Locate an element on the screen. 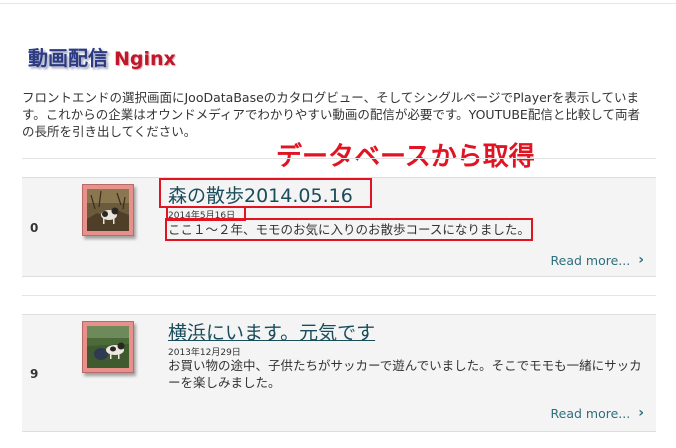 This screenshot has height=448, width=676. top-divider is located at coordinates (338, 3).